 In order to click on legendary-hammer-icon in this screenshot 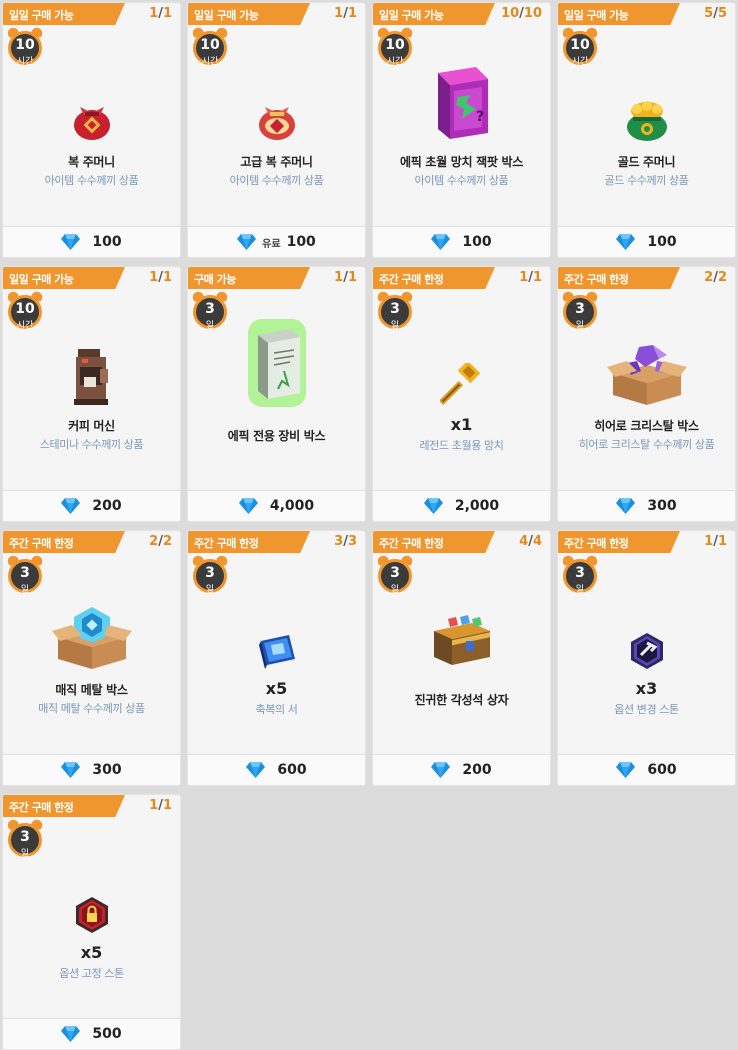, I will do `click(462, 362)`.